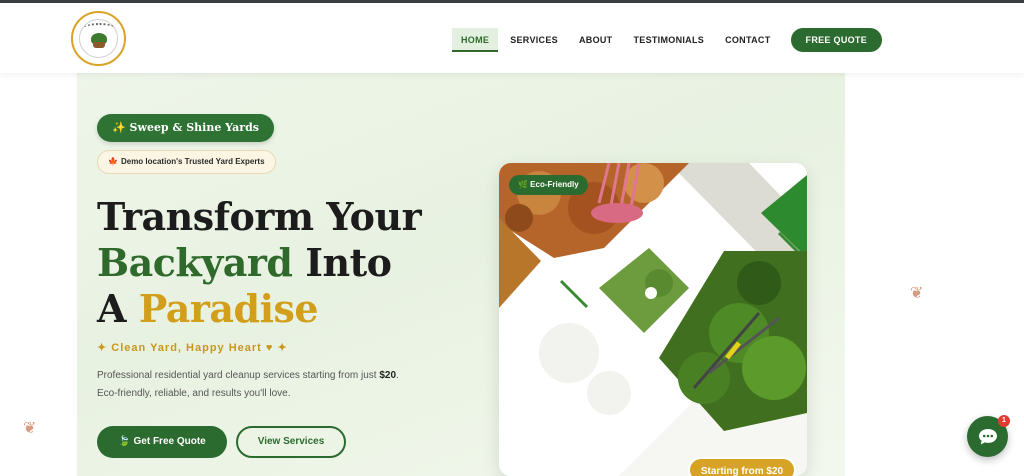  Describe the element at coordinates (228, 308) in the screenshot. I see `headline-paradise: Paradise` at that location.